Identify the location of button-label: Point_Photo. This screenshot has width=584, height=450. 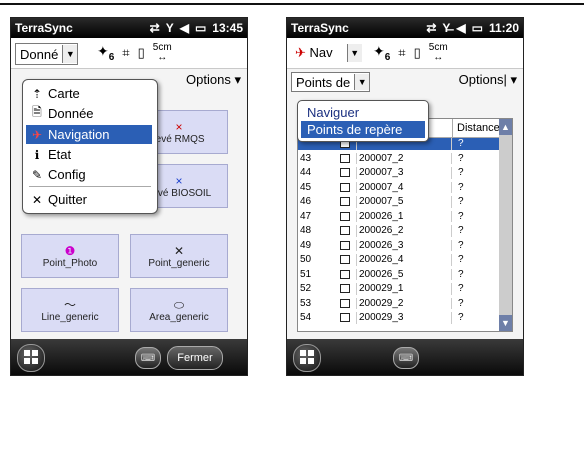
(70, 263).